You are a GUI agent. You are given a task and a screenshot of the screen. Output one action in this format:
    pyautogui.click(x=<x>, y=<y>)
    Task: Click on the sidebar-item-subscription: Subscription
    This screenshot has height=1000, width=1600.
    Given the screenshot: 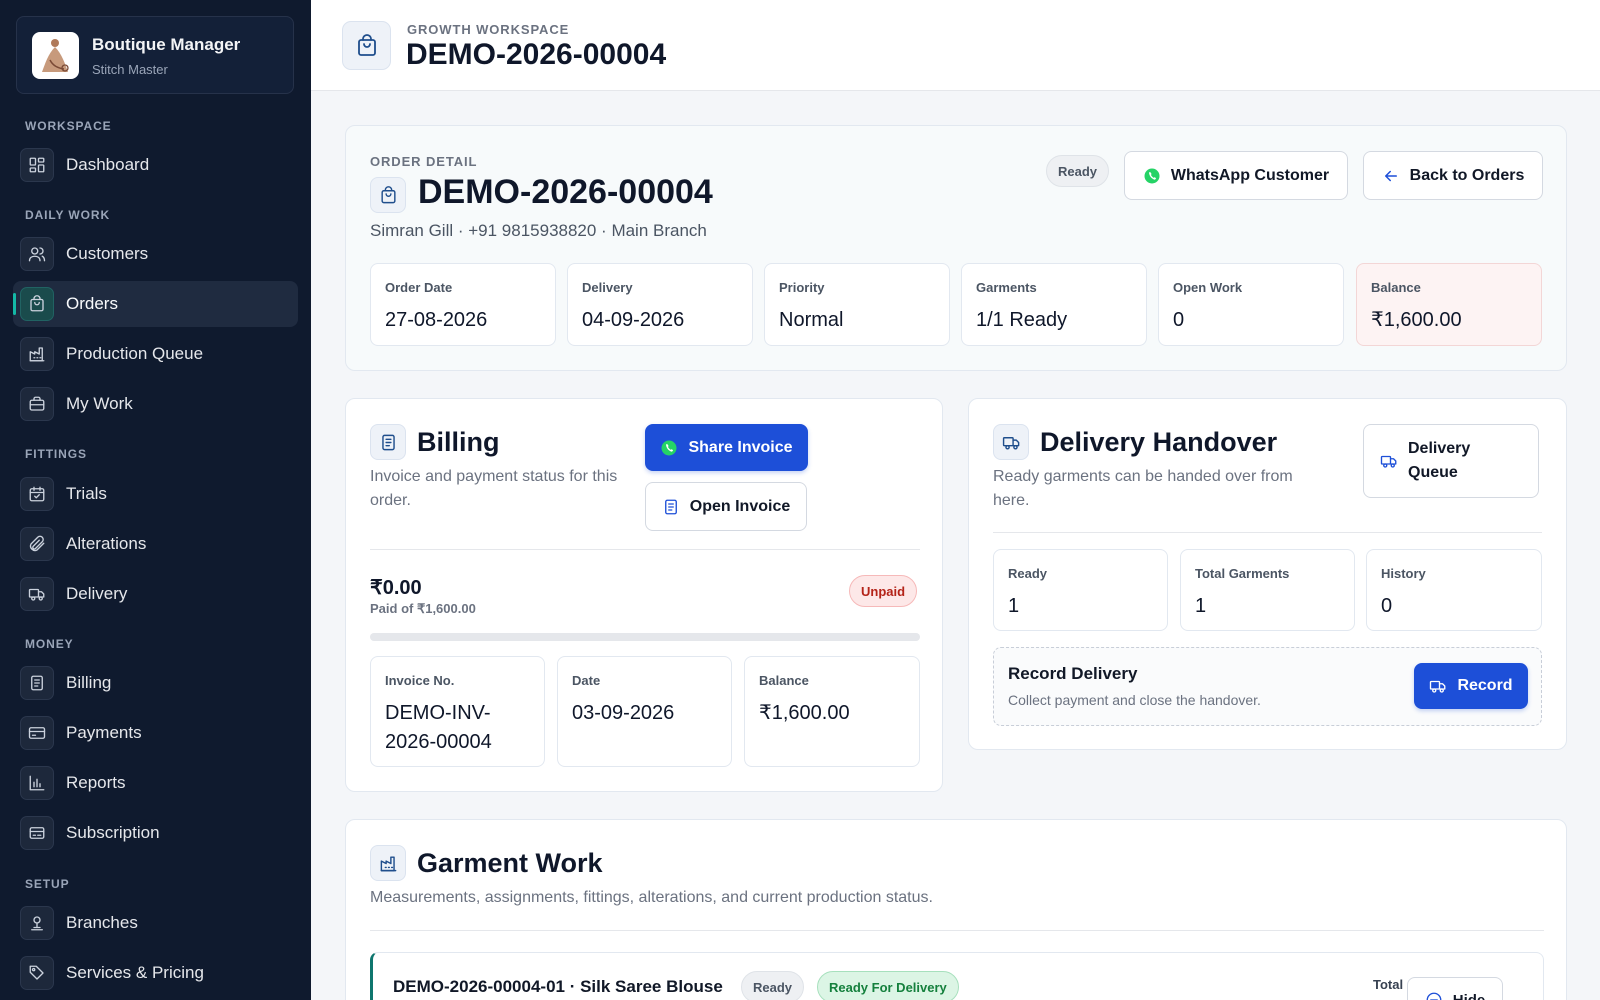 What is the action you would take?
    pyautogui.click(x=155, y=833)
    